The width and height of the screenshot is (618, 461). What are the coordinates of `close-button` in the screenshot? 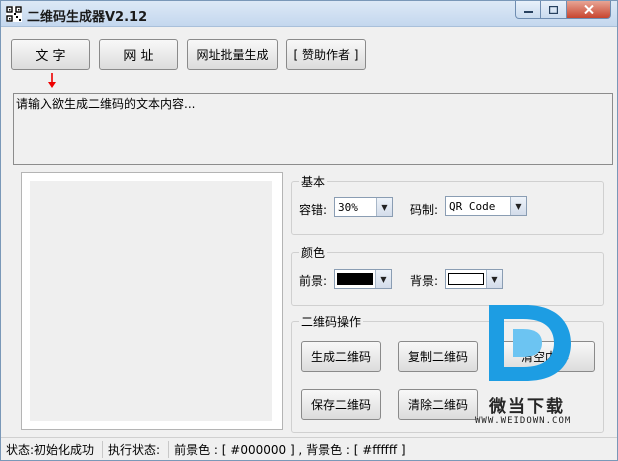 It's located at (589, 10).